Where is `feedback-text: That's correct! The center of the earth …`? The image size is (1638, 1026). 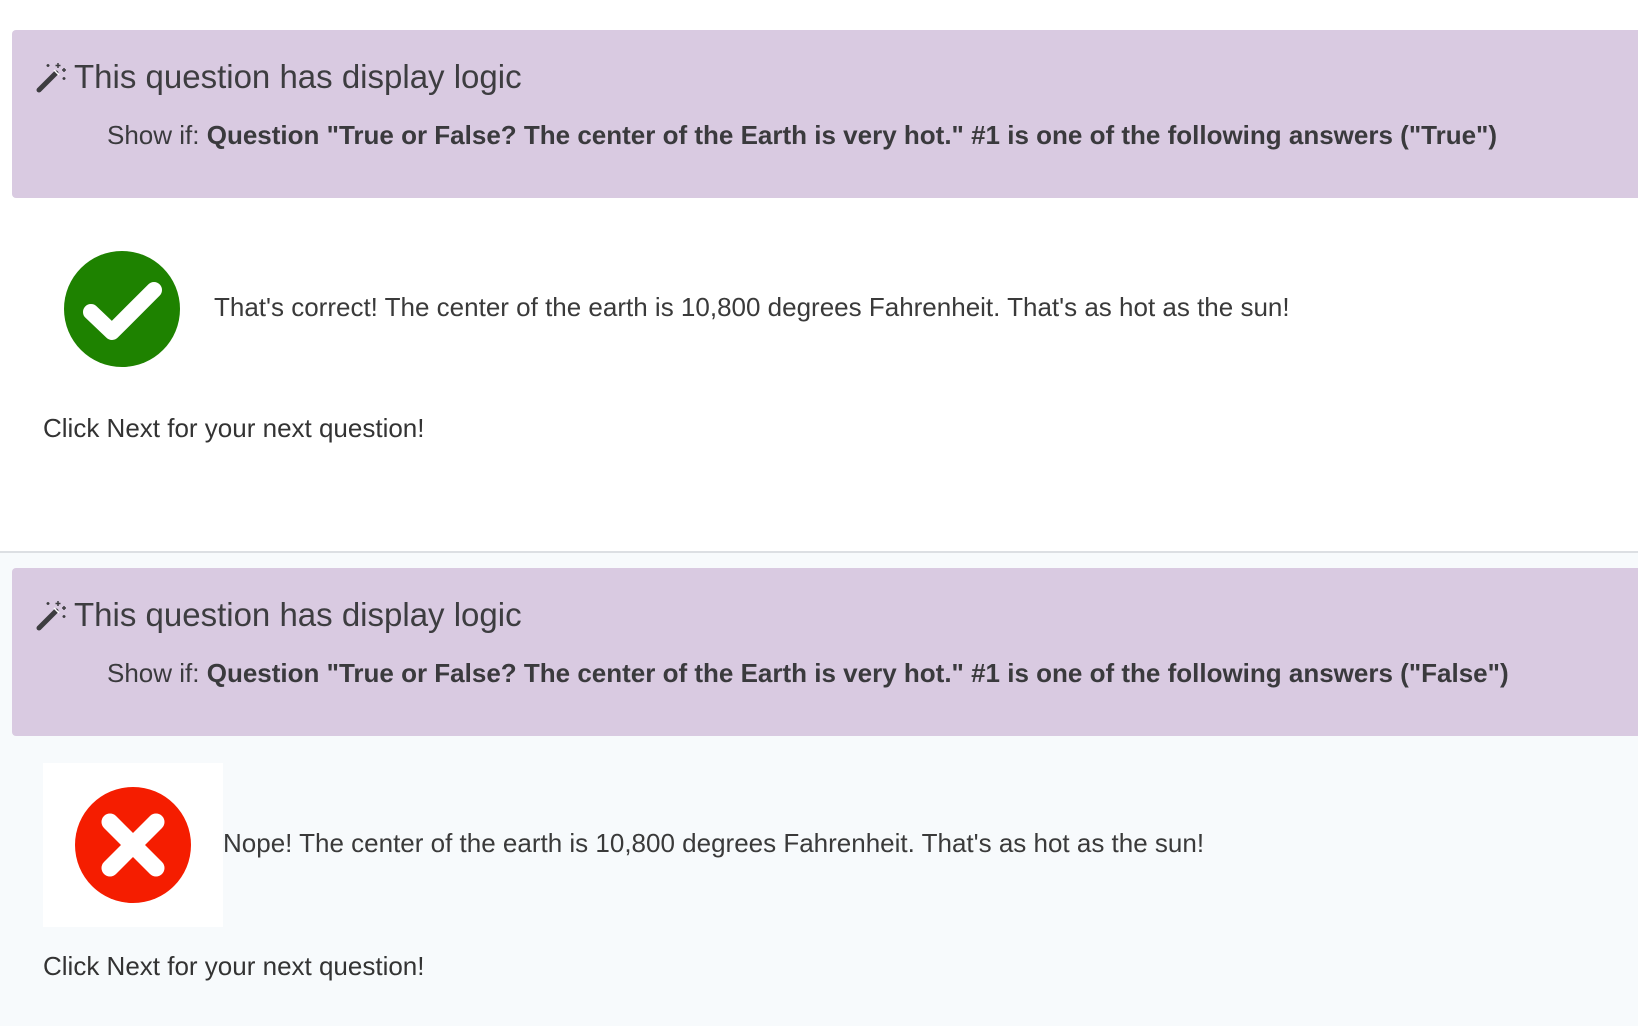 feedback-text: That's correct! The center of the earth … is located at coordinates (752, 307).